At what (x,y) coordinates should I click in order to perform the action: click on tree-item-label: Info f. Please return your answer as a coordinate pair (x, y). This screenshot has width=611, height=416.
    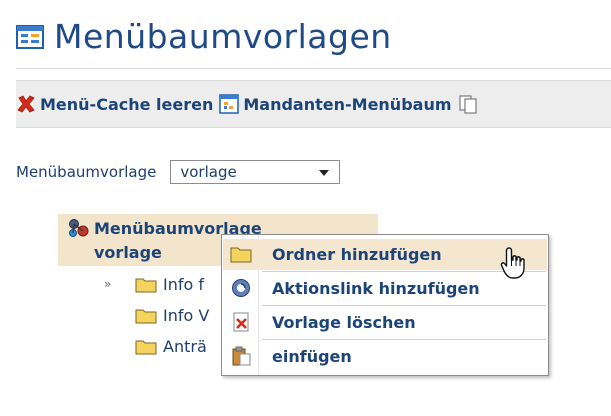
    Looking at the image, I should click on (183, 284).